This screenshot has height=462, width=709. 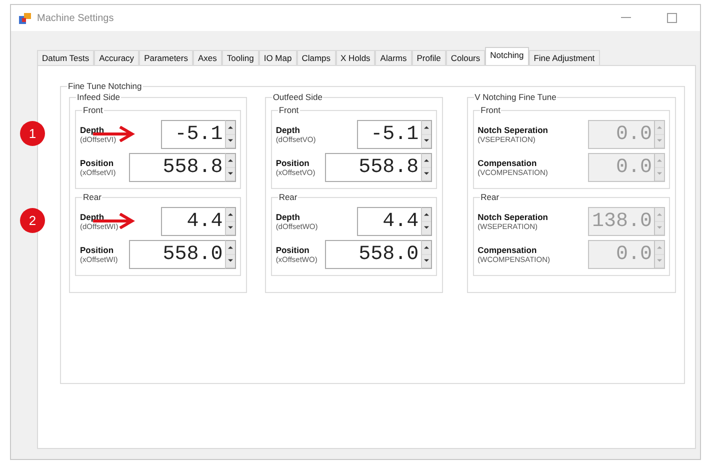 What do you see at coordinates (672, 17) in the screenshot?
I see `maximize-icon` at bounding box center [672, 17].